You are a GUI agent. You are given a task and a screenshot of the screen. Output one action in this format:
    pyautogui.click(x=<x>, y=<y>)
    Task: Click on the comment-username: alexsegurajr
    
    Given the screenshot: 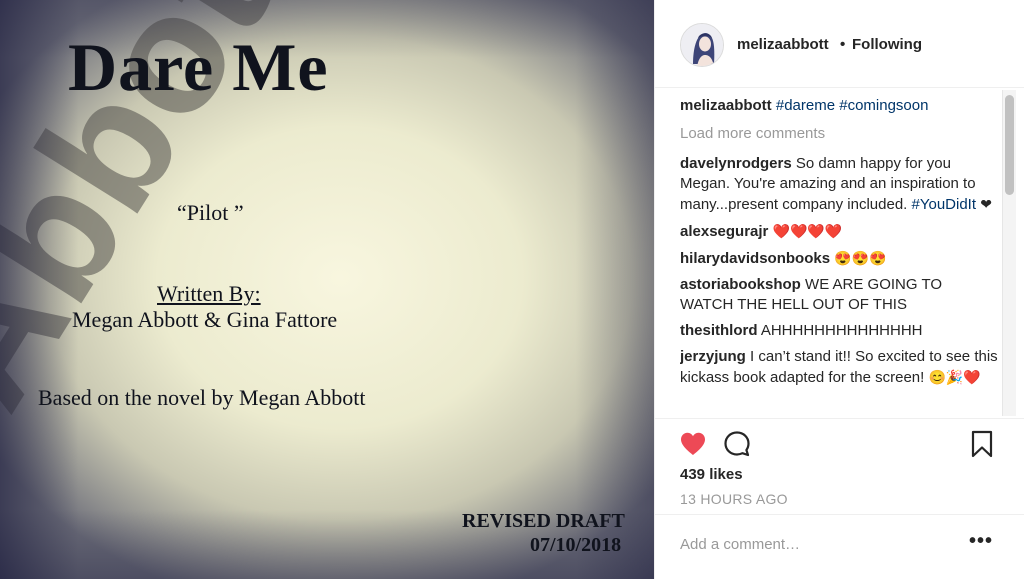 What is the action you would take?
    pyautogui.click(x=724, y=231)
    